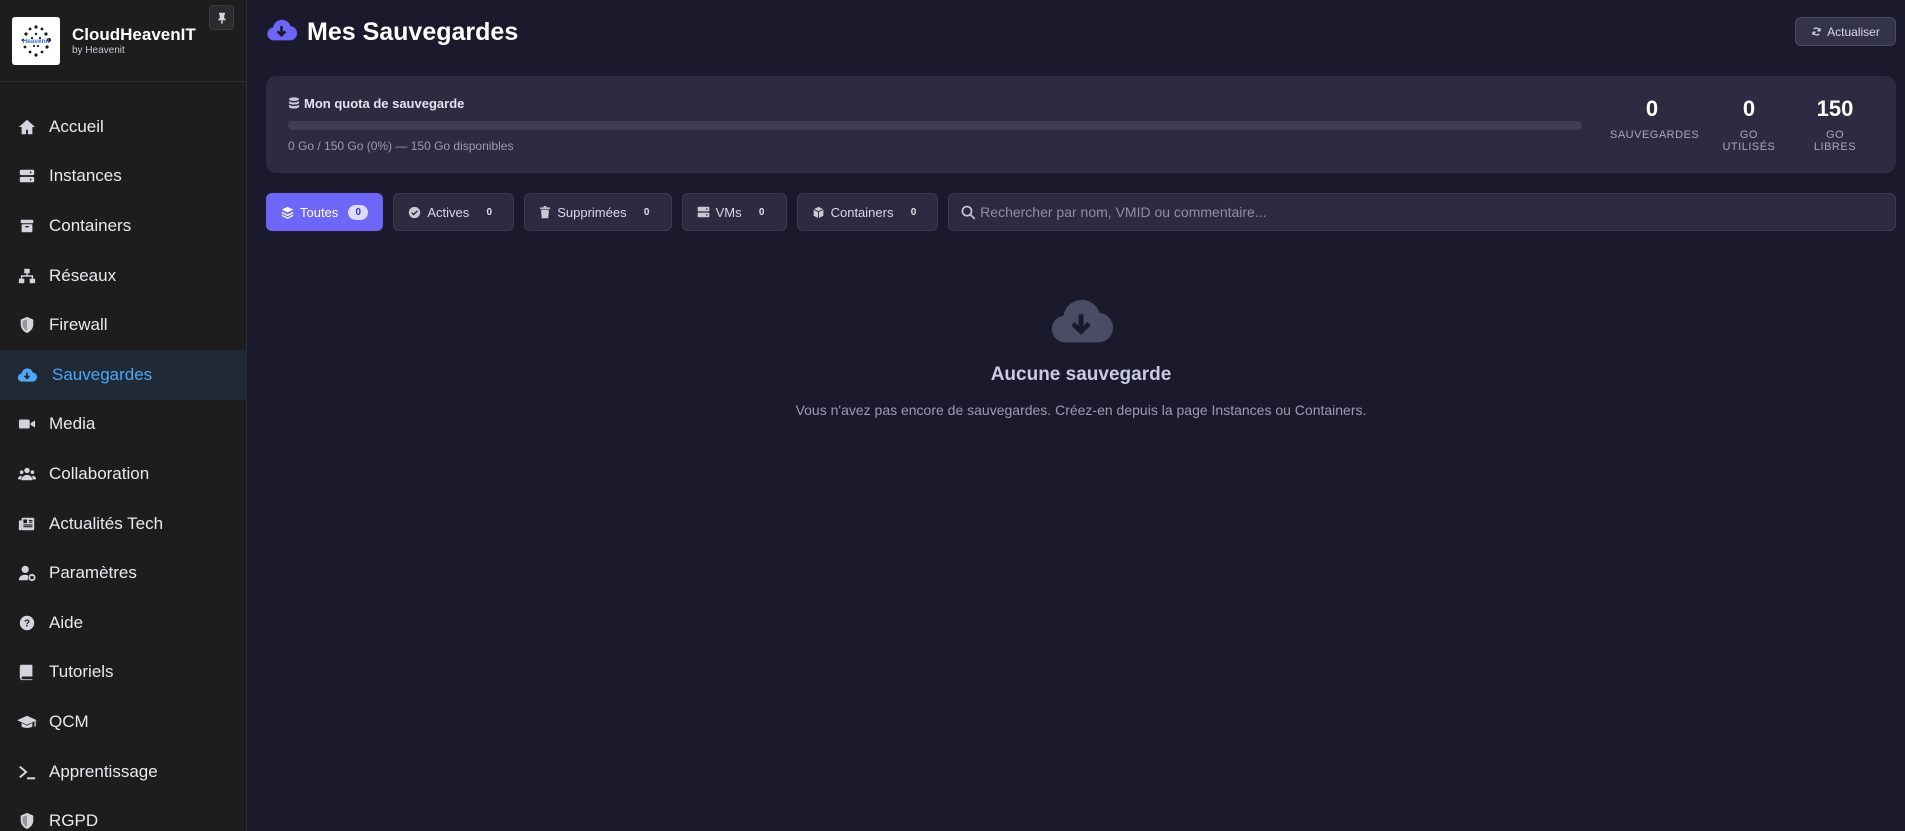 The image size is (1905, 831). I want to click on newspaper-icon, so click(27, 524).